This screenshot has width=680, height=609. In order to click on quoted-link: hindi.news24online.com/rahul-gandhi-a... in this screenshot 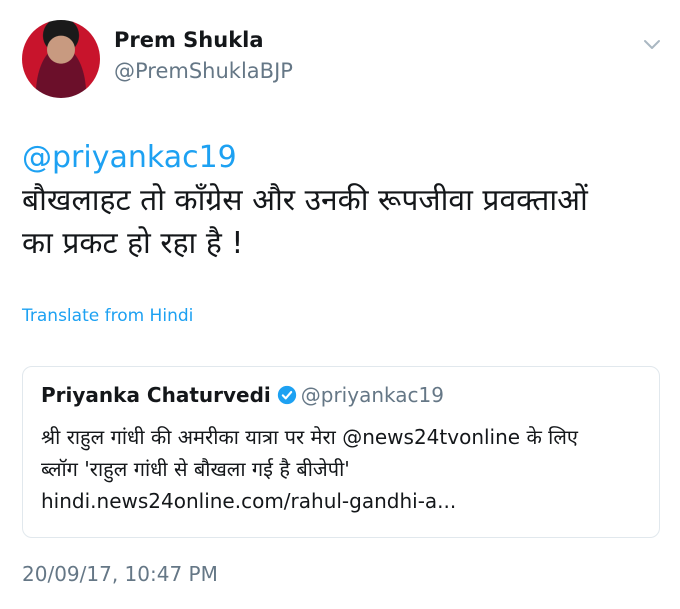, I will do `click(341, 501)`.